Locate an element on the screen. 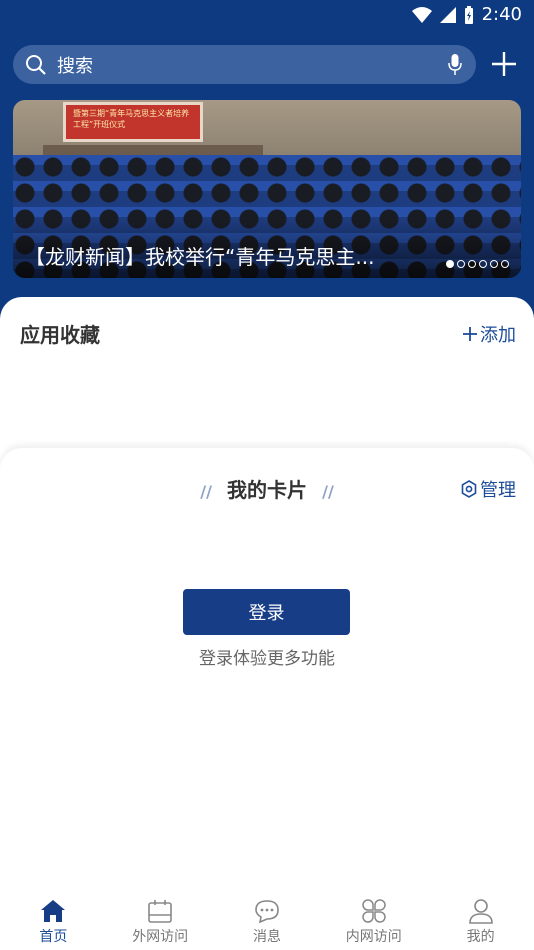 The image size is (534, 950). banner-screen-text: 暨第三期“青年马克思主义者培养工程”开班仪式 is located at coordinates (131, 119).